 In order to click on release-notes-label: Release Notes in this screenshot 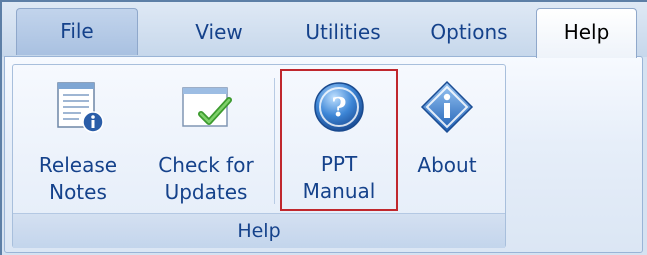, I will do `click(78, 178)`.